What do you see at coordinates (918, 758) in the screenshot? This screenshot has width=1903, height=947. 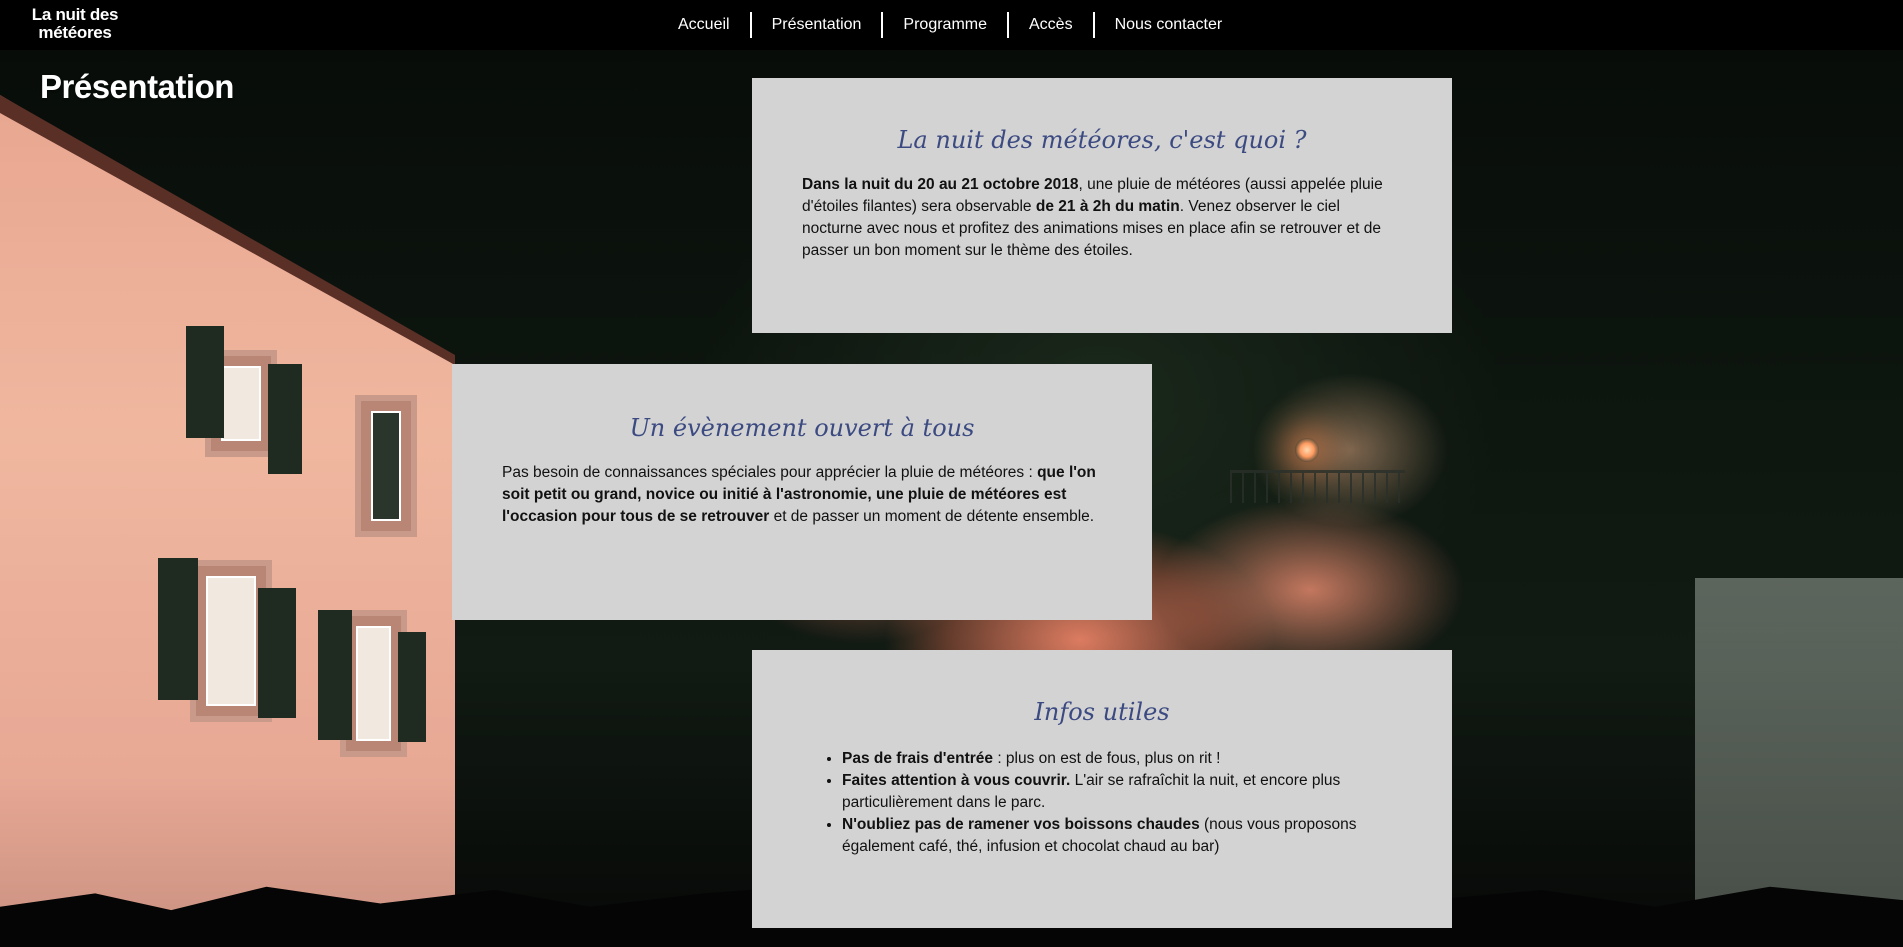 I see `text-bold: Pas de frais d'entrée` at bounding box center [918, 758].